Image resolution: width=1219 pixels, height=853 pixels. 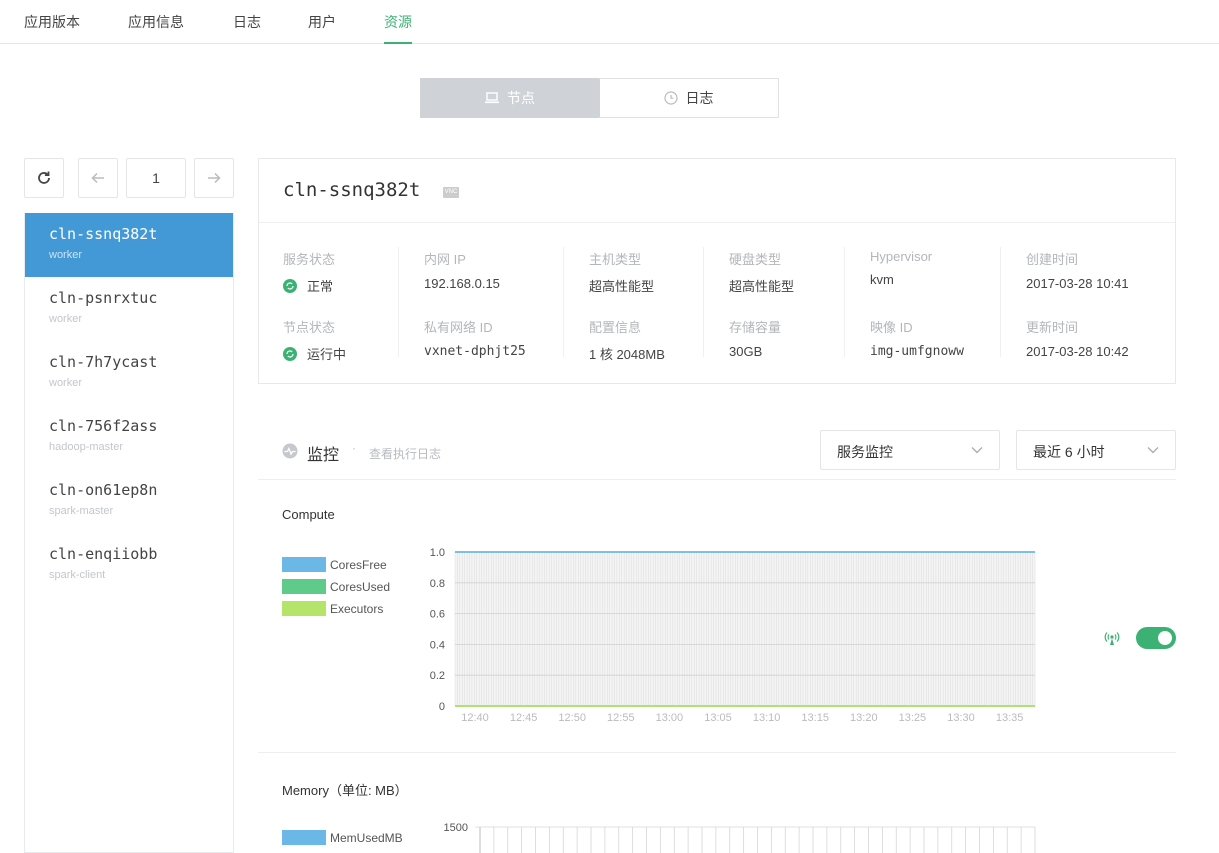 I want to click on segment-logs: 日志, so click(x=689, y=98).